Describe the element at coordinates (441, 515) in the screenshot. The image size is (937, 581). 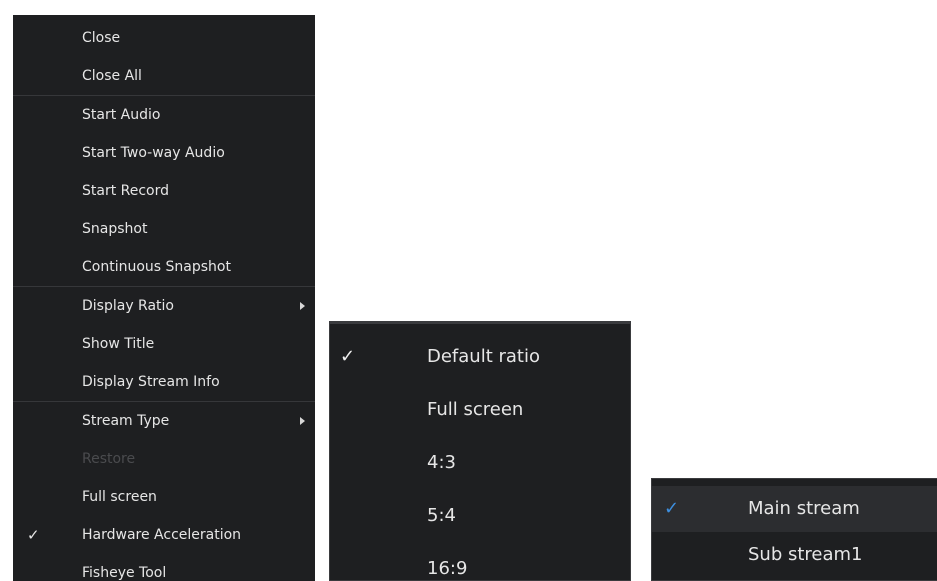
I see `menu-item-label: 5:4` at that location.